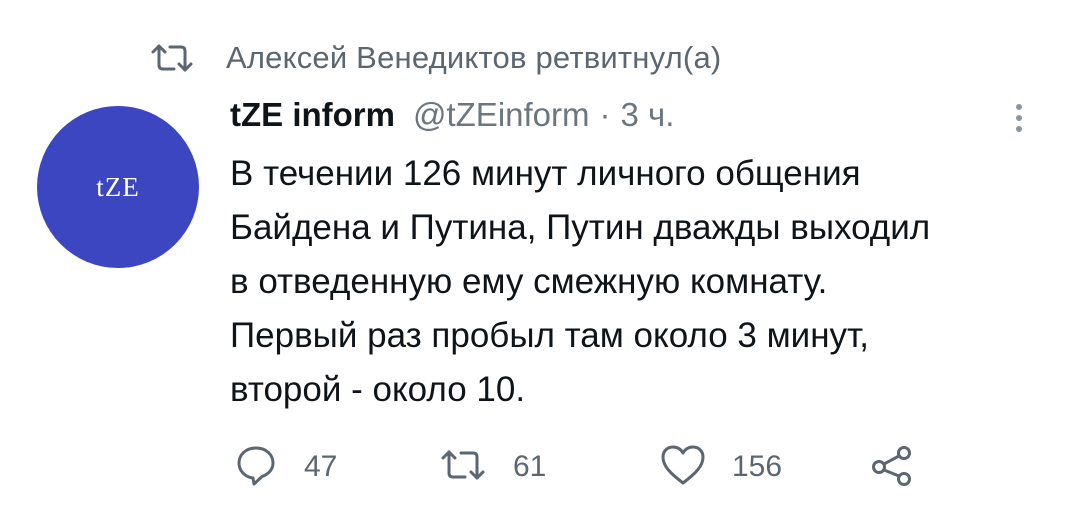 Image resolution: width=1080 pixels, height=519 pixels. I want to click on avatar-logo-text: tZE, so click(118, 186).